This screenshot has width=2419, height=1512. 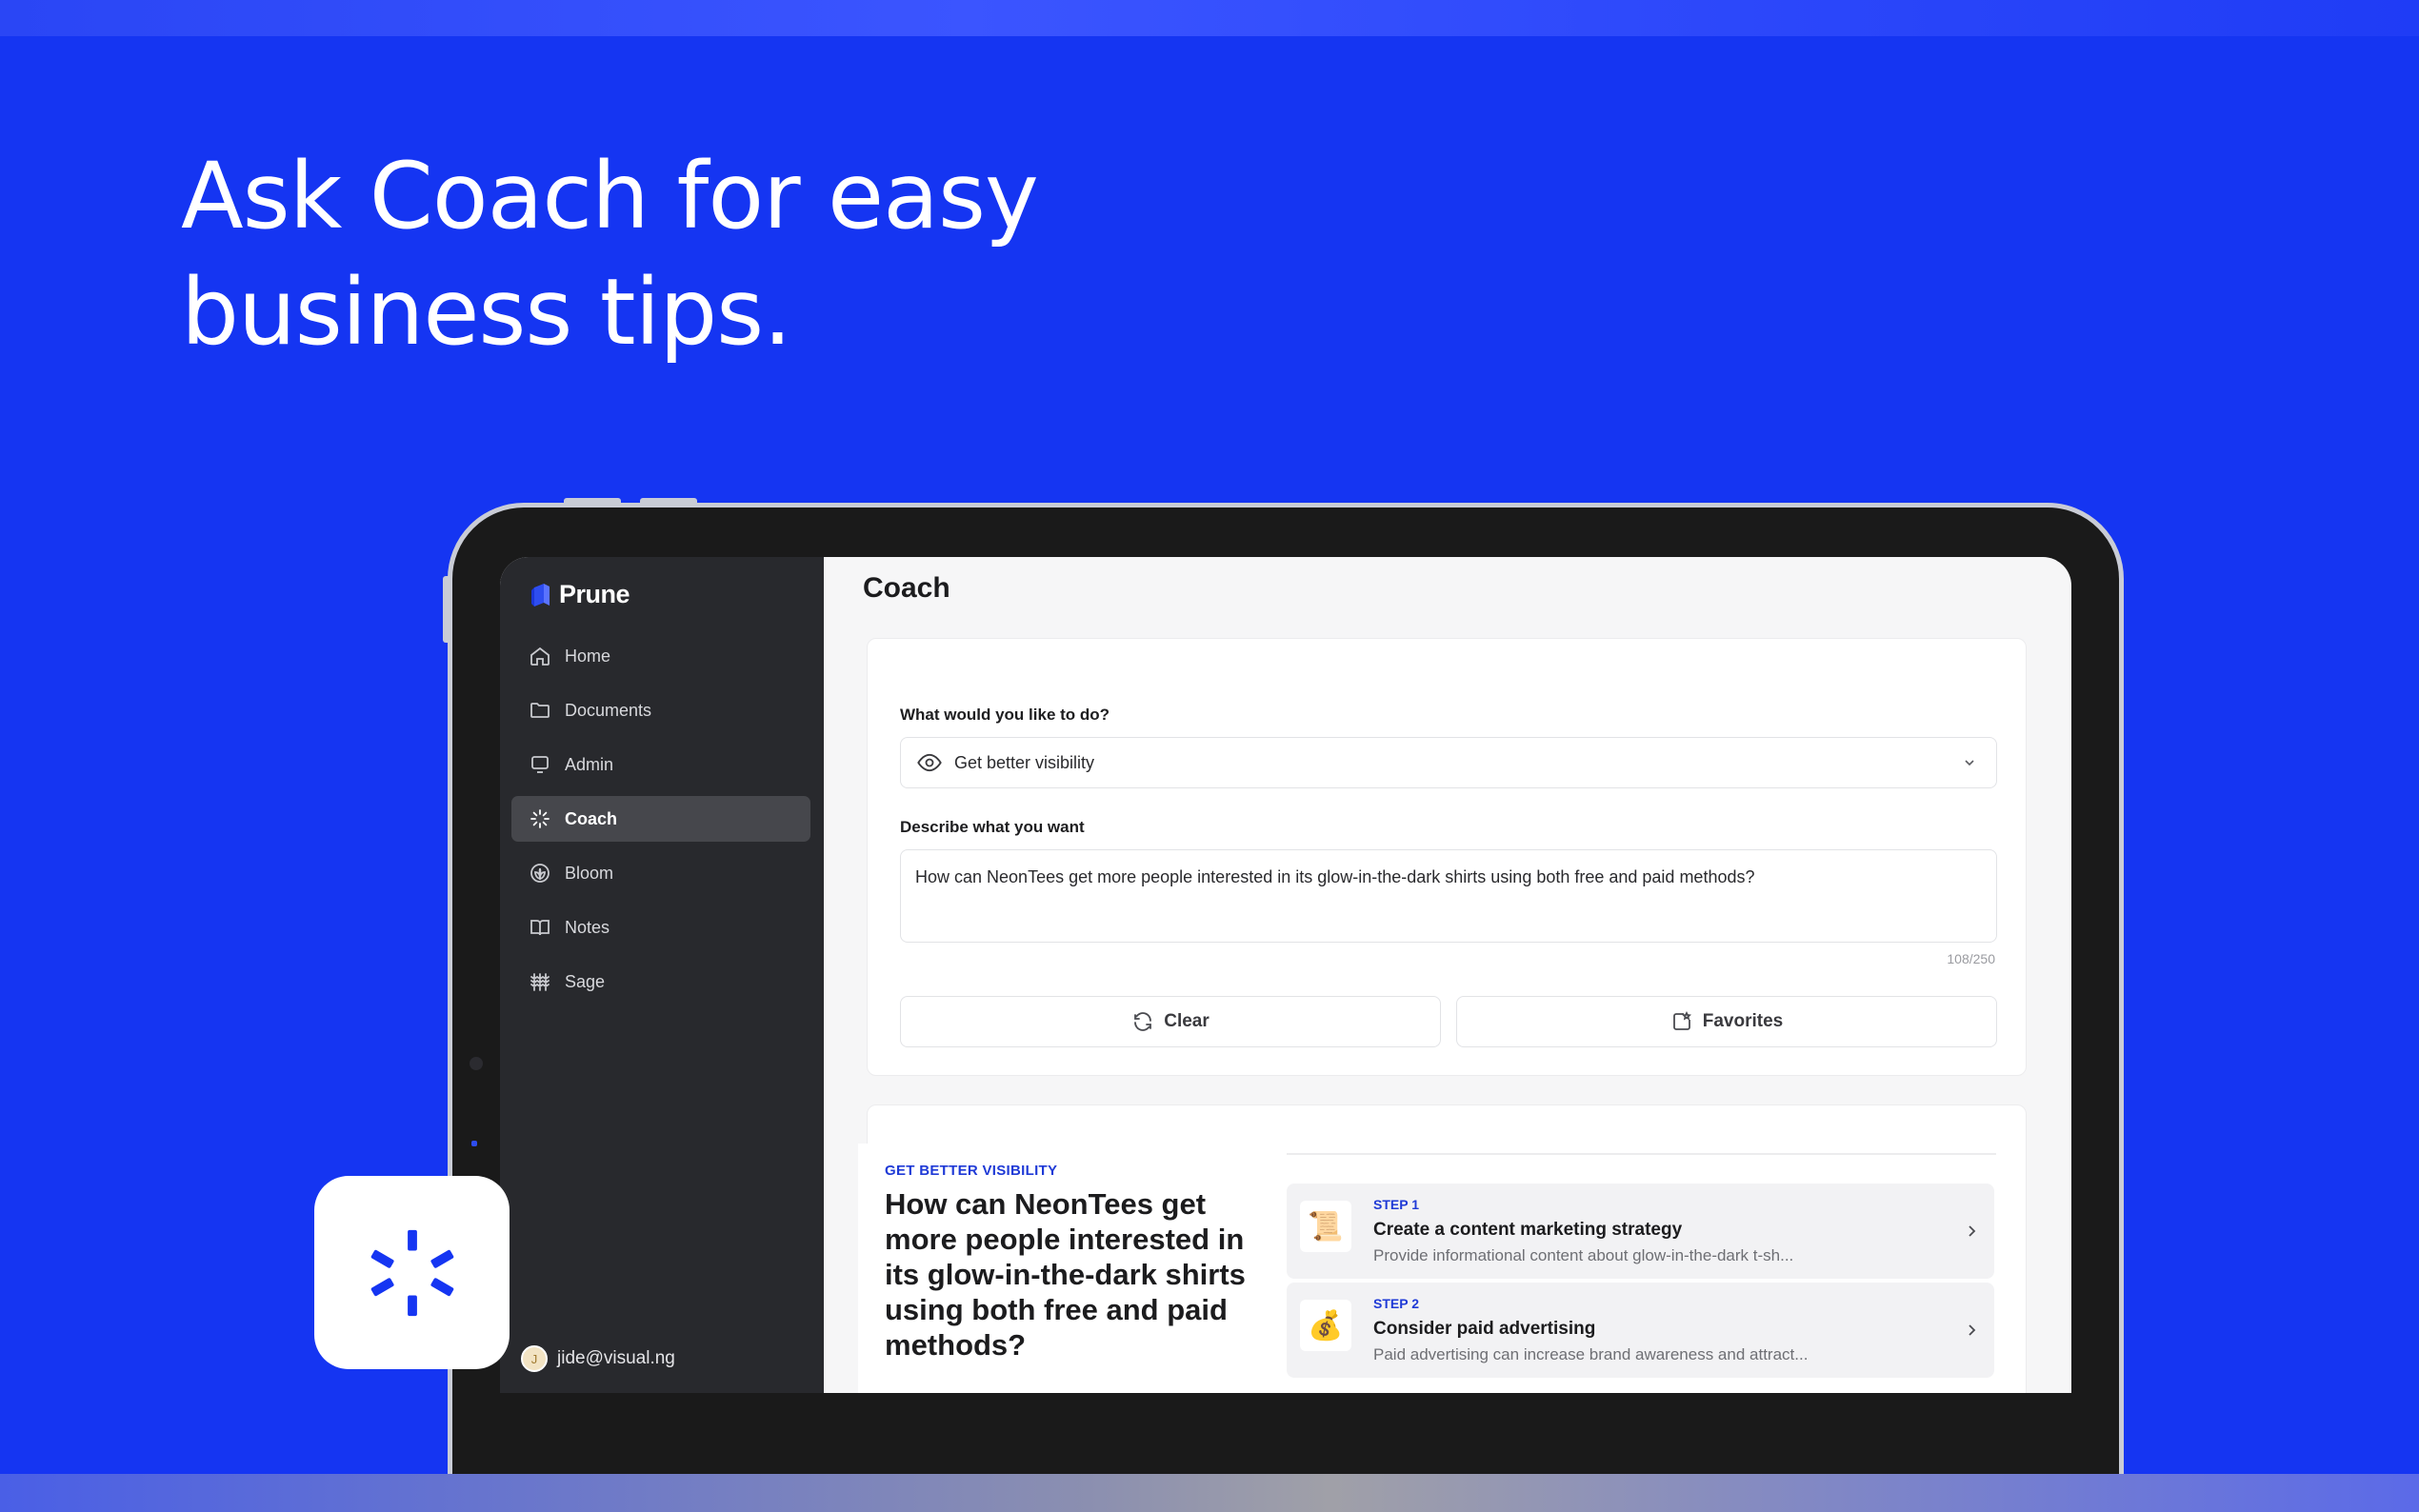 I want to click on sidebar-item-admin: Admin, so click(x=660, y=764).